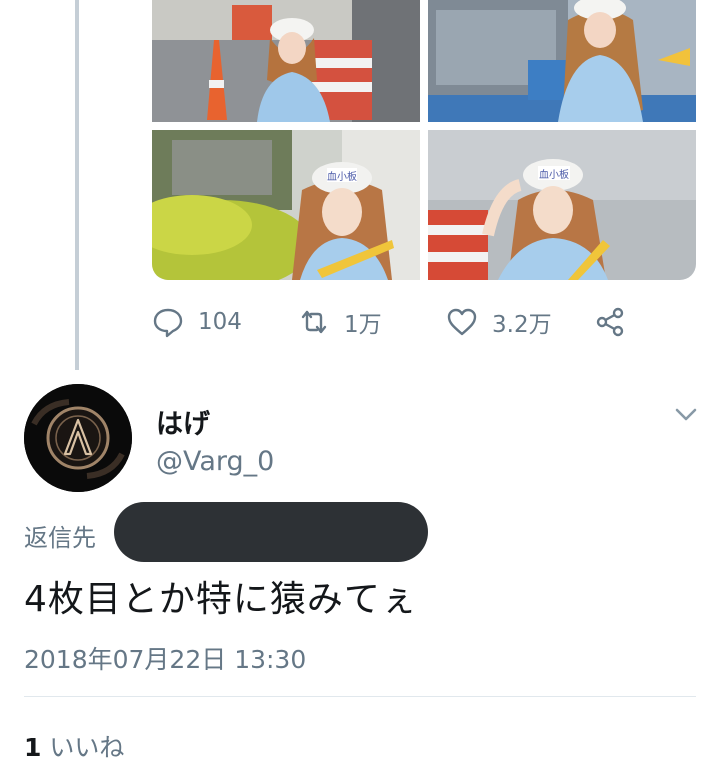  Describe the element at coordinates (197, 322) in the screenshot. I see `reply-button: 104` at that location.